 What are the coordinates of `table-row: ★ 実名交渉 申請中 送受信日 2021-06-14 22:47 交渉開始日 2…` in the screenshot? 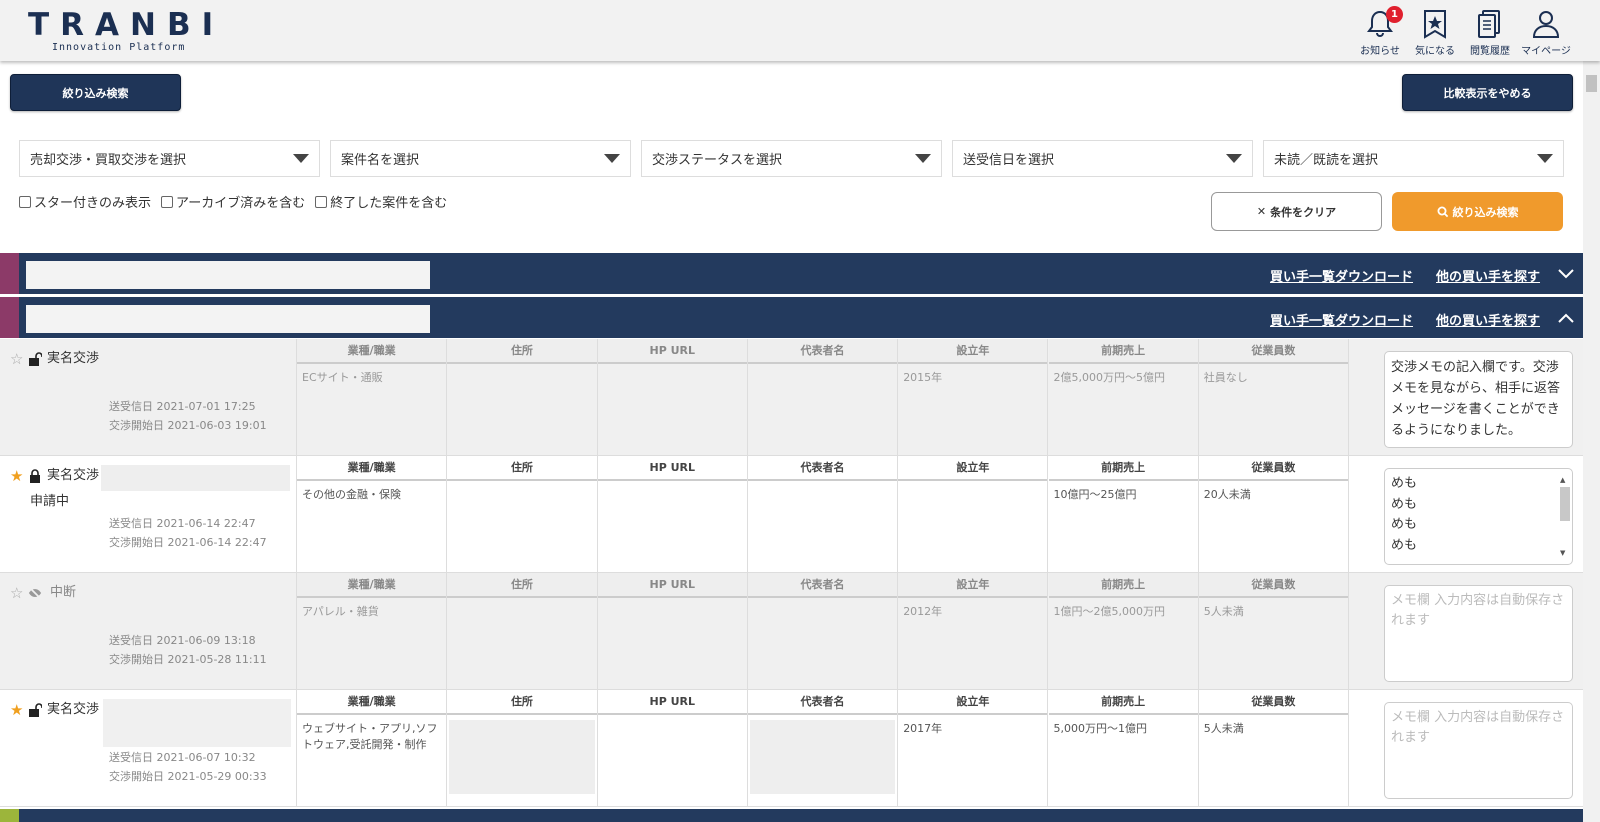 It's located at (791, 514).